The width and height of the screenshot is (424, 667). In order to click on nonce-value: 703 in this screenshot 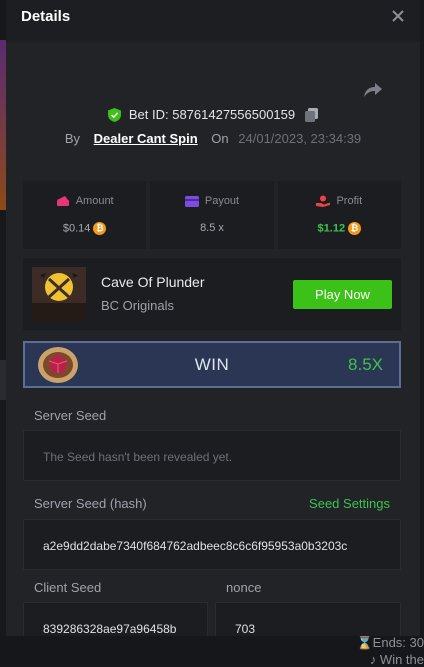, I will do `click(245, 629)`.